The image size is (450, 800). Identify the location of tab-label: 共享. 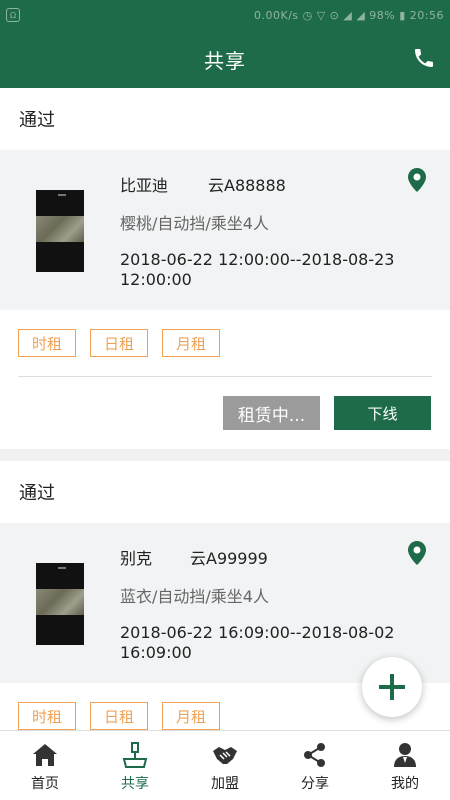
(135, 784).